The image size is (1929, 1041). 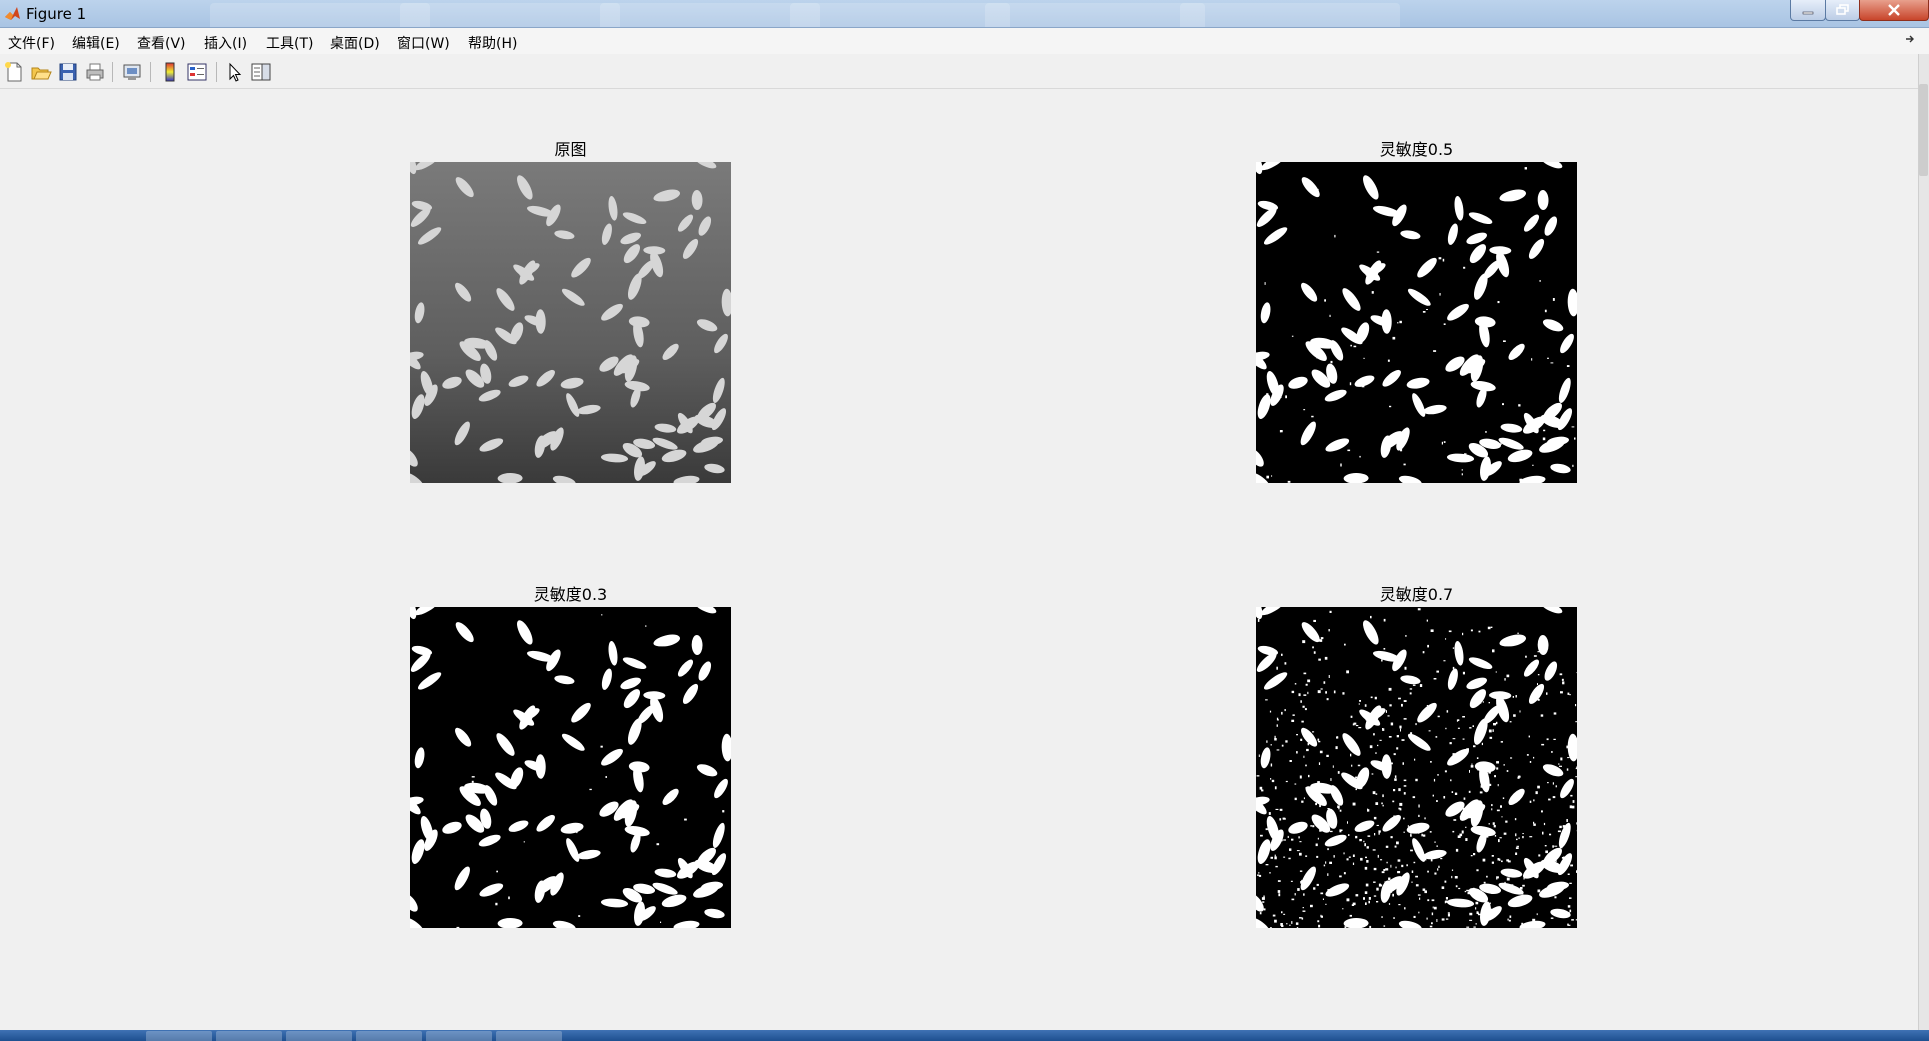 I want to click on subplot-original, so click(x=570, y=322).